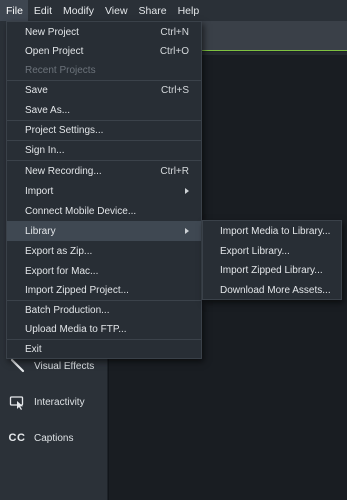  What do you see at coordinates (104, 90) in the screenshot?
I see `menu-item-save: Save Ctrl+S` at bounding box center [104, 90].